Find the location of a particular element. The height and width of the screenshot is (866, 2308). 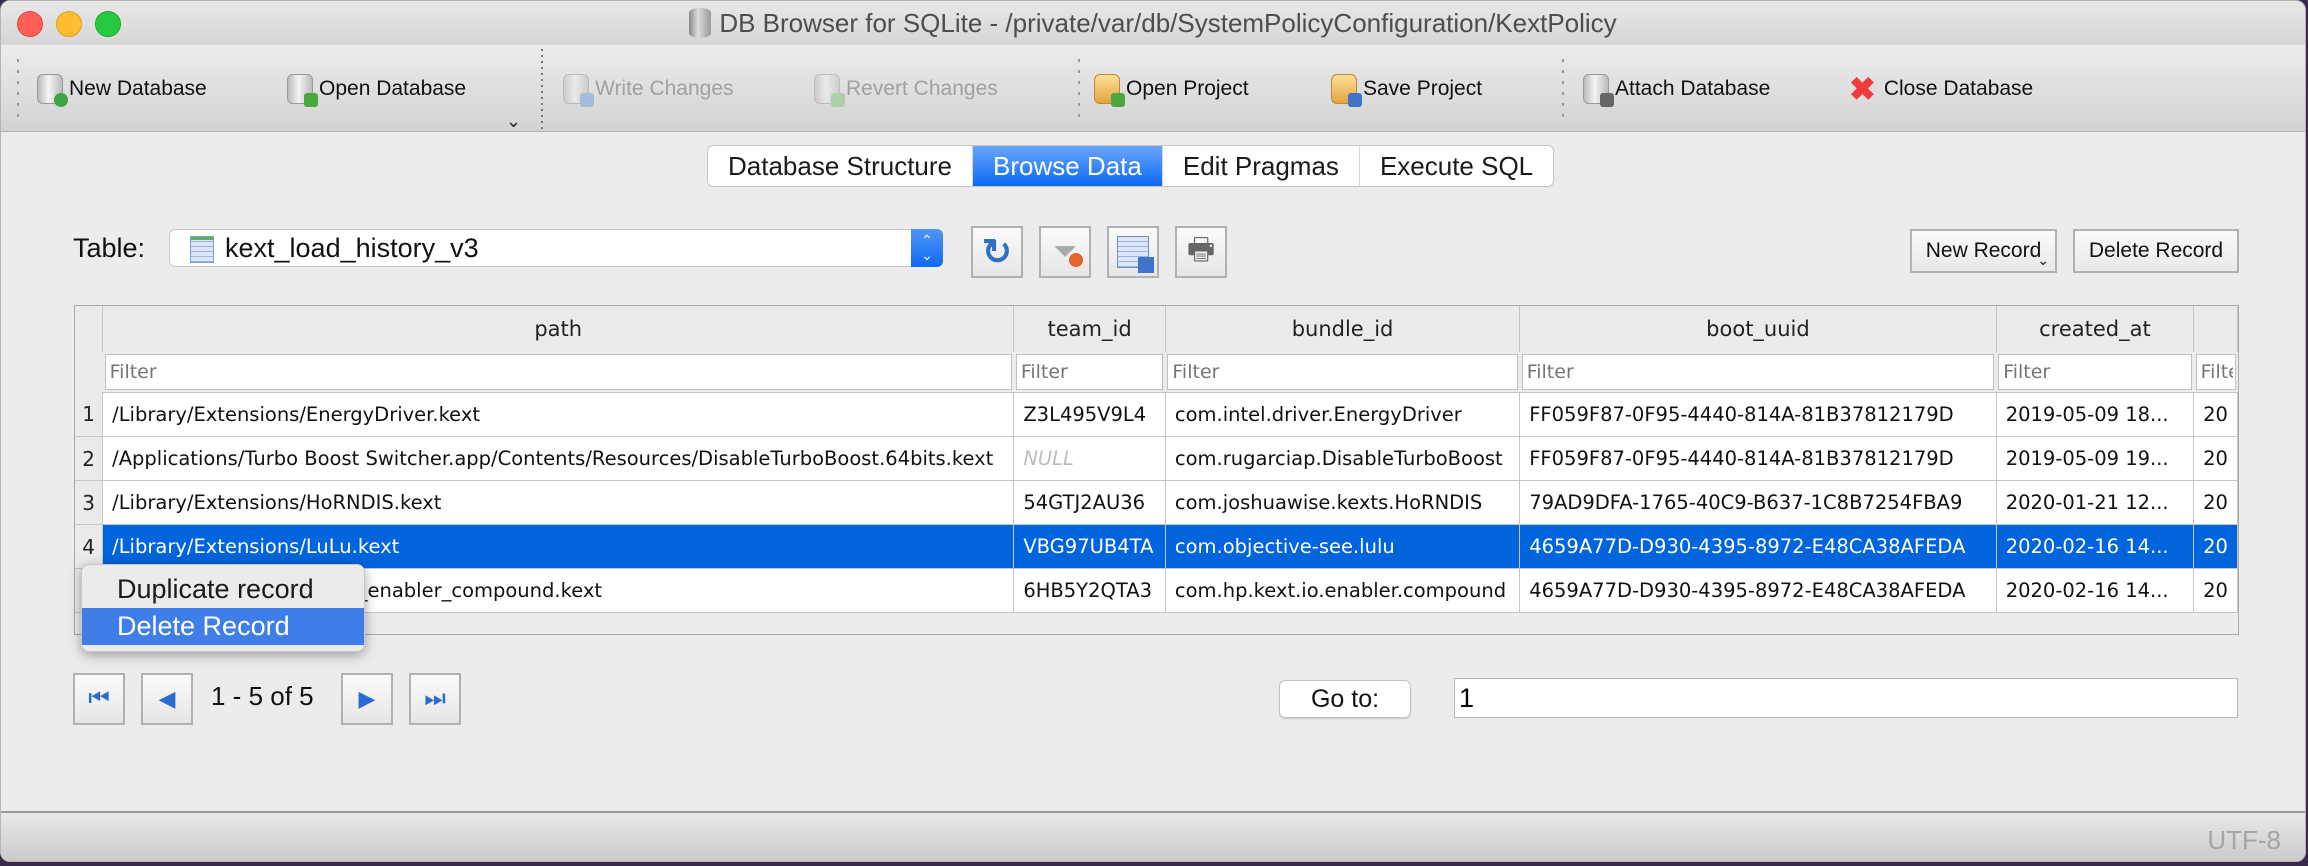

column-header-created-at: created_at is located at coordinates (2095, 329).